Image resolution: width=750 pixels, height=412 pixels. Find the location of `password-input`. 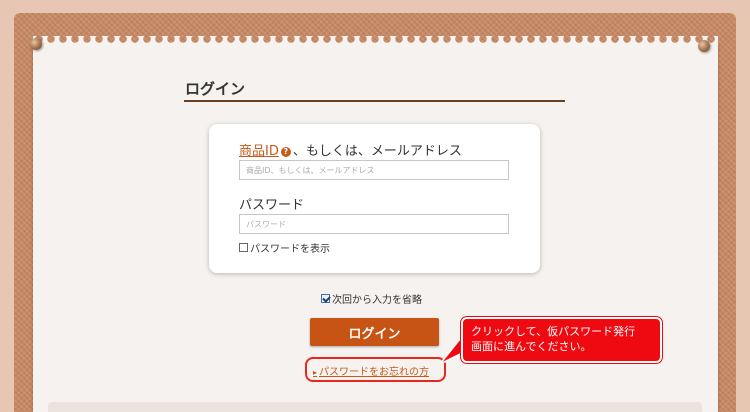

password-input is located at coordinates (374, 224).